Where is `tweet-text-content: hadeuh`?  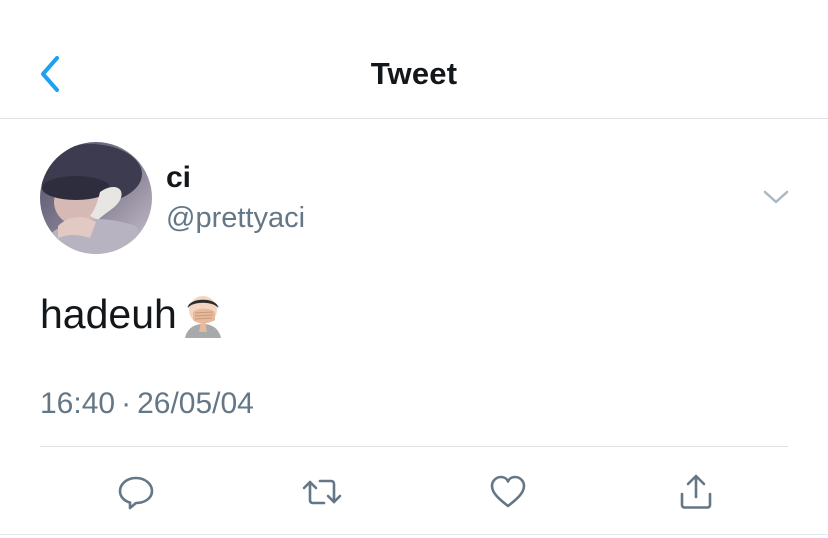 tweet-text-content: hadeuh is located at coordinates (108, 314).